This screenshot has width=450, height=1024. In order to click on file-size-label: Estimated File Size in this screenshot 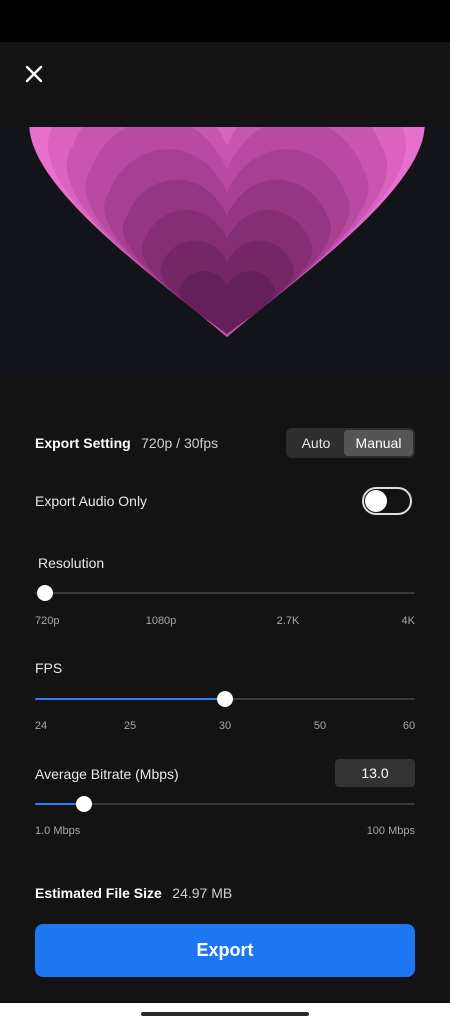, I will do `click(98, 893)`.